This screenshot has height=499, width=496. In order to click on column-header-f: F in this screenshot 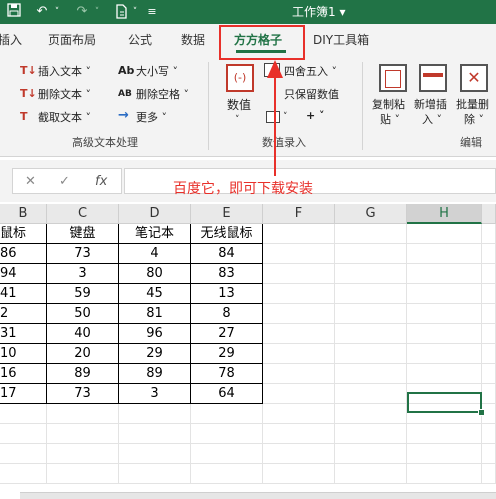, I will do `click(299, 214)`.